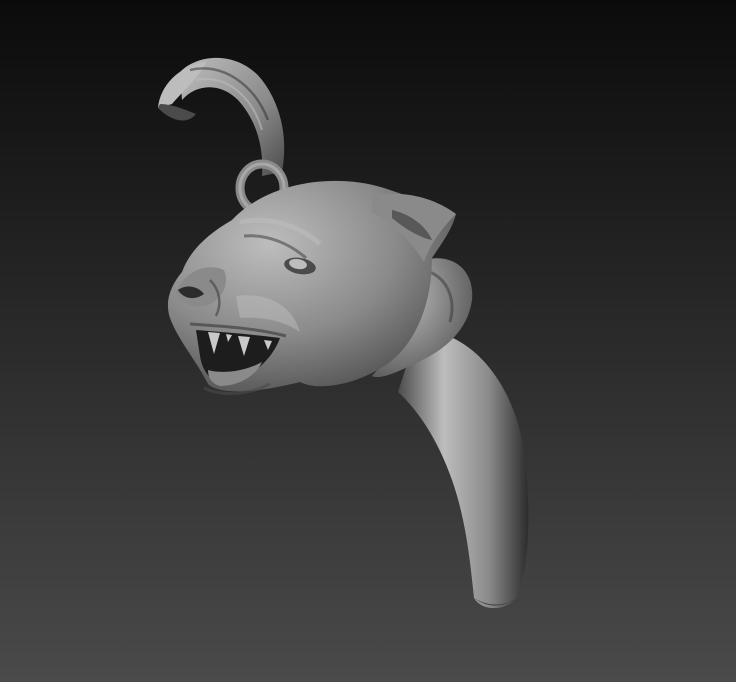  Describe the element at coordinates (221, 116) in the screenshot. I see `pendant-bail` at that location.